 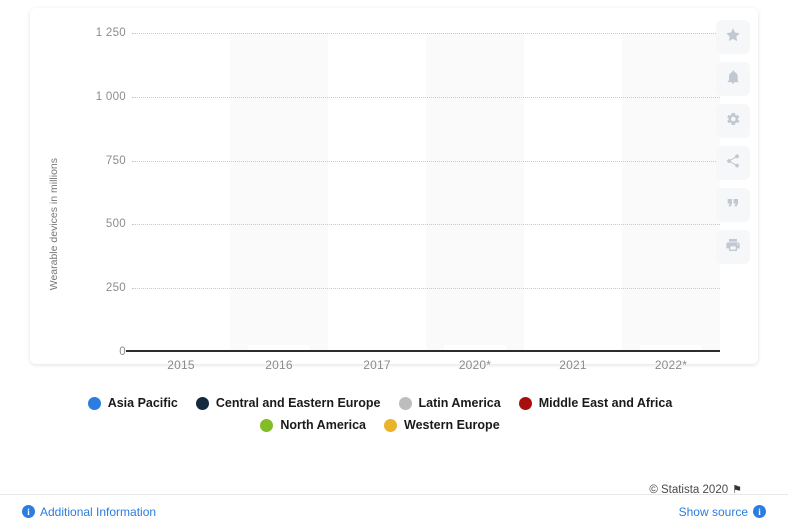 What do you see at coordinates (181, 365) in the screenshot?
I see `x-tick-label: 2015` at bounding box center [181, 365].